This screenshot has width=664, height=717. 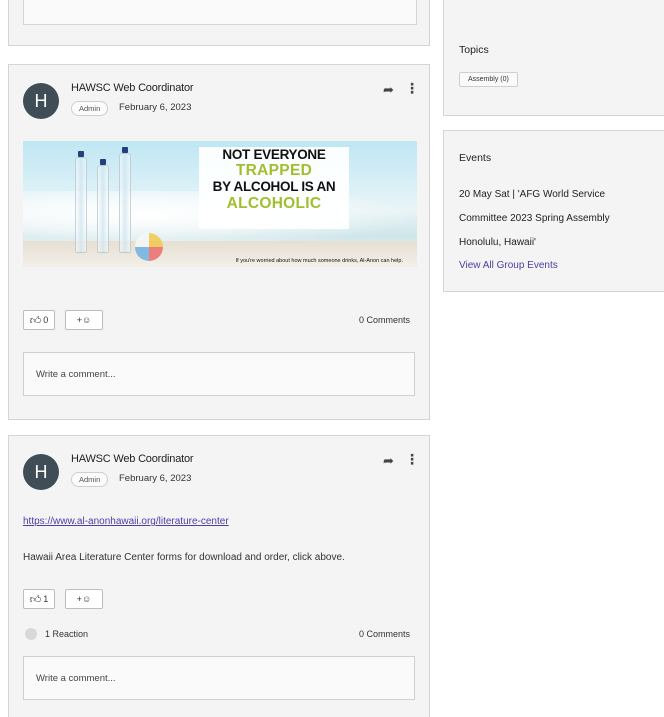 I want to click on beach-ball-graphic, so click(x=149, y=247).